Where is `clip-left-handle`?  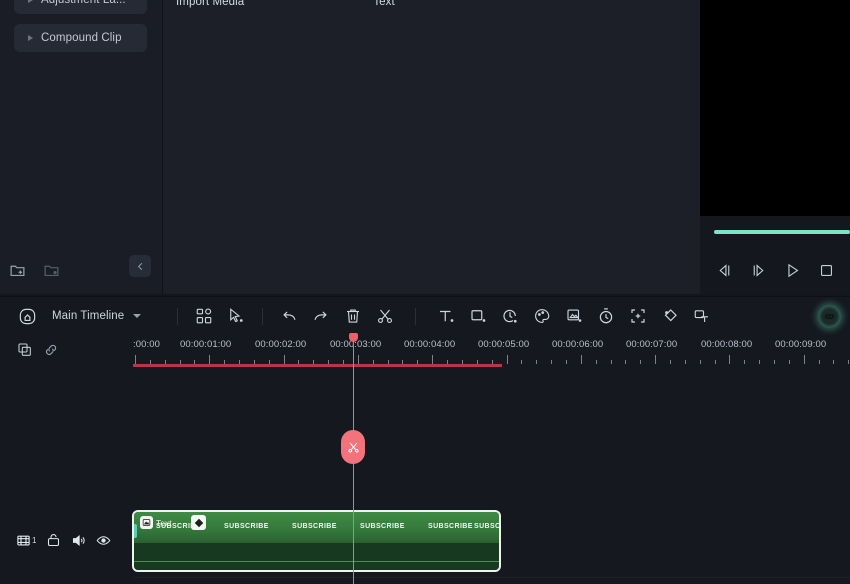 clip-left-handle is located at coordinates (135, 531).